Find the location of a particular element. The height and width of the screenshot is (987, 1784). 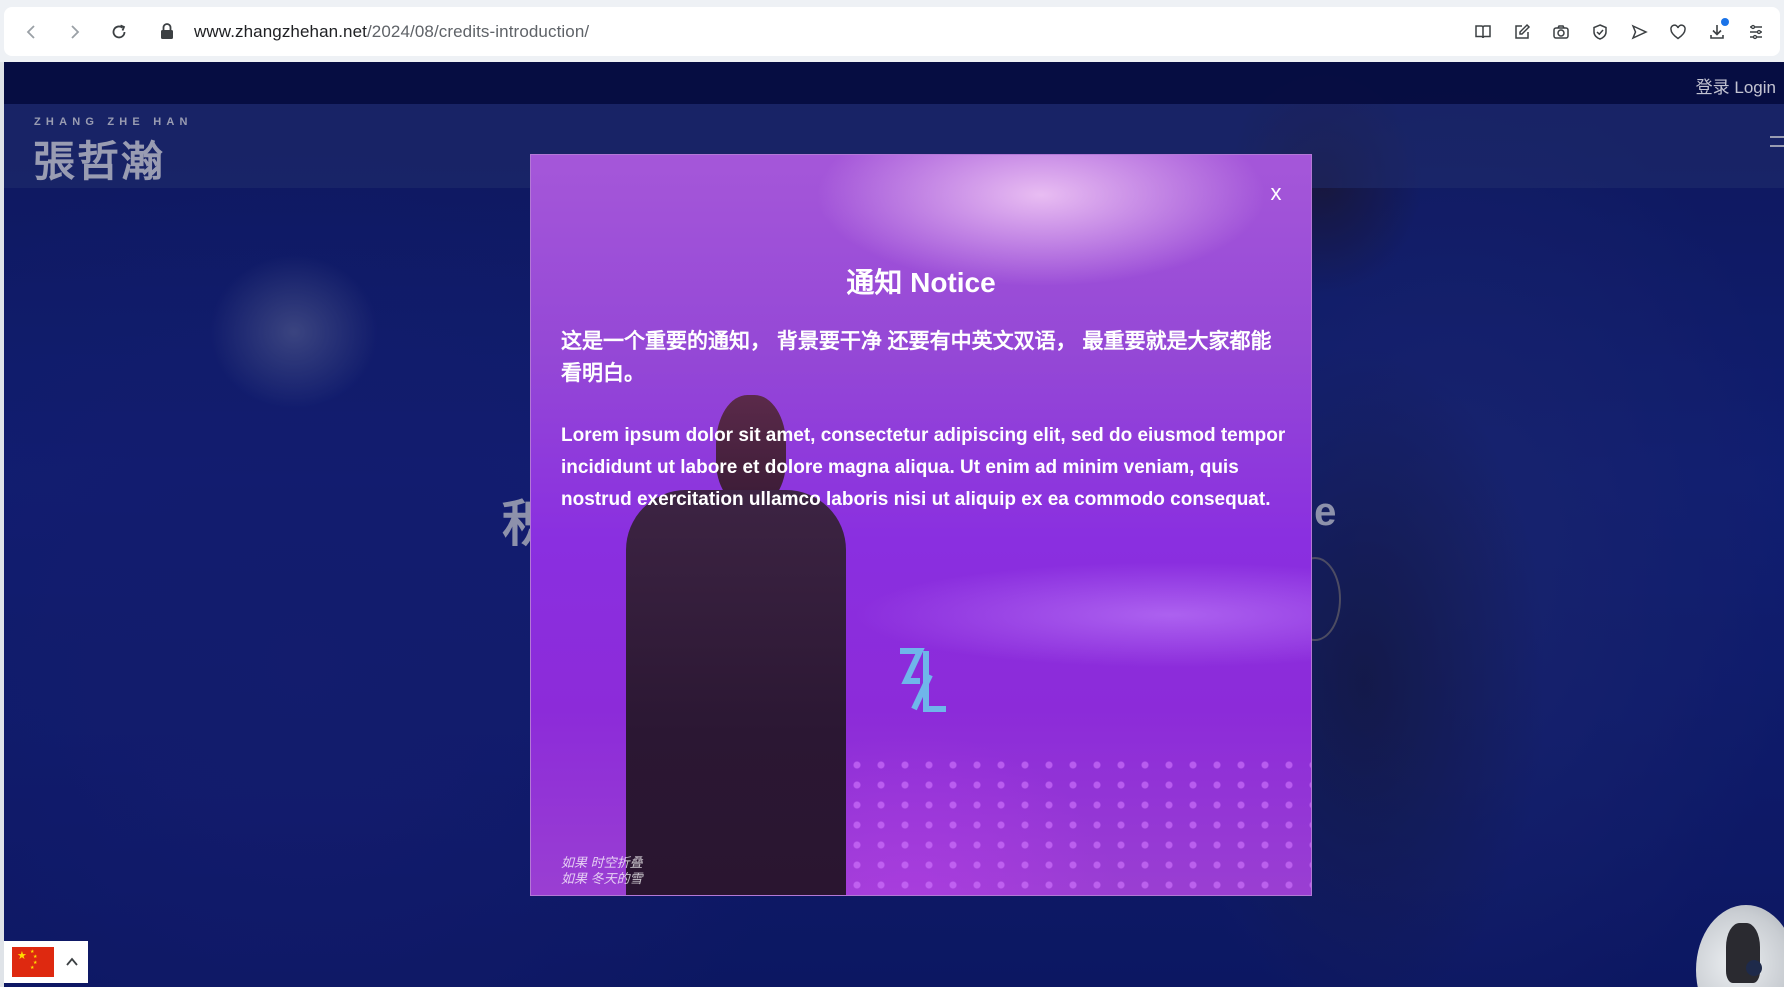

heart-icon is located at coordinates (1677, 31).